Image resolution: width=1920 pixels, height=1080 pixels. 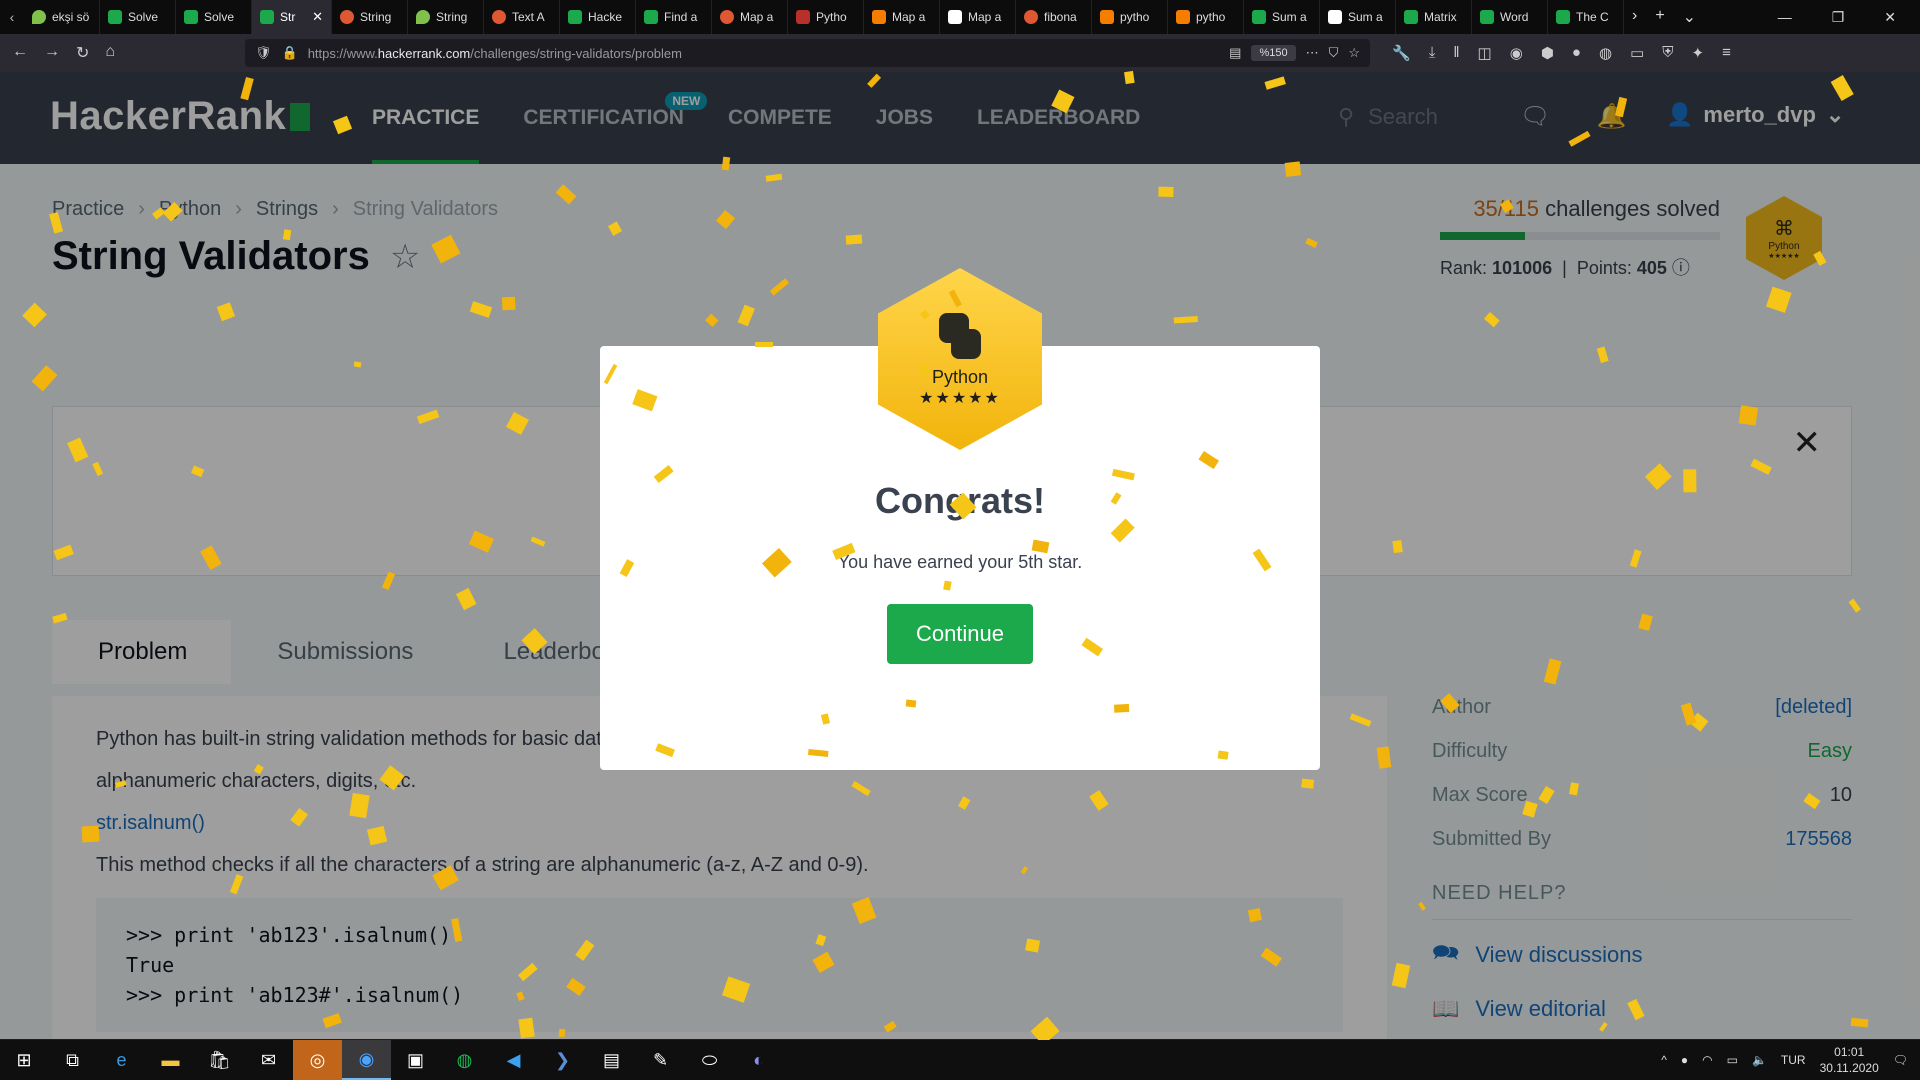 I want to click on discord-icon: ◐, so click(x=758, y=1060).